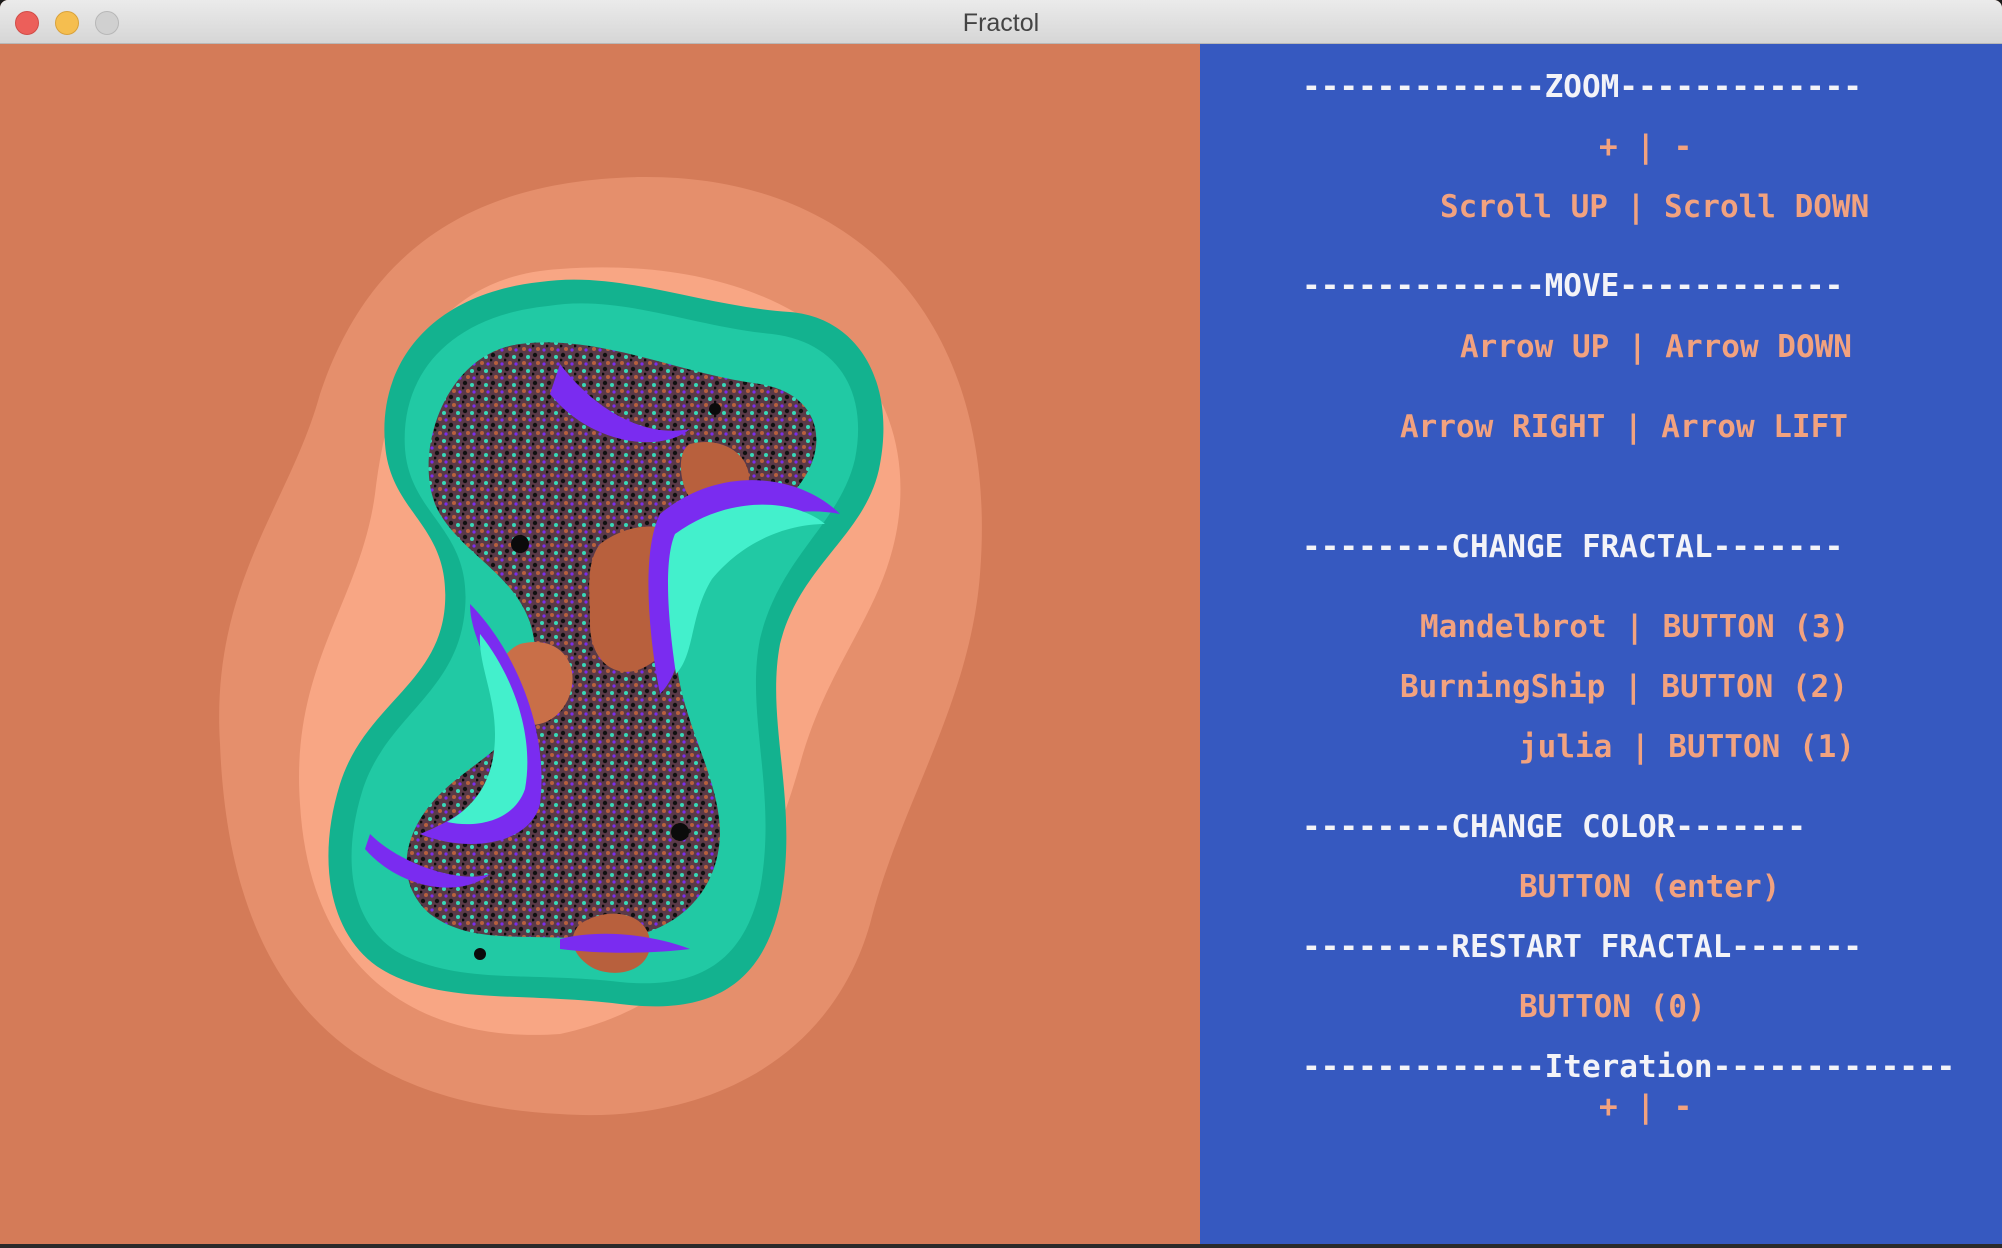 The image size is (2002, 1248). What do you see at coordinates (1001, 1246) in the screenshot?
I see `window-bottom-edge` at bounding box center [1001, 1246].